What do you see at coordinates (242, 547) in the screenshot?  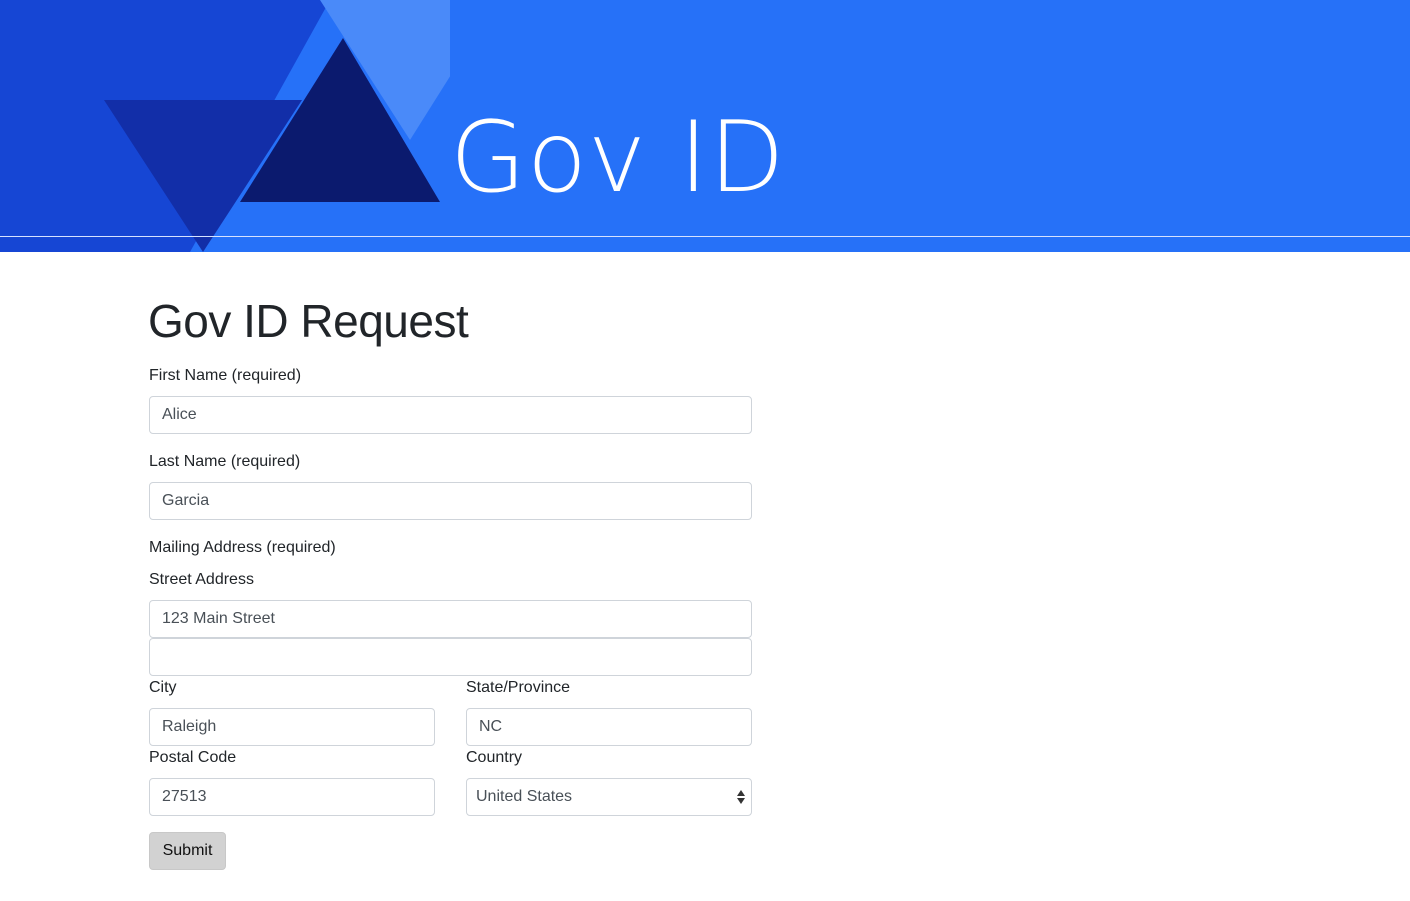 I see `mailing-address-label: Mailing Address (required)` at bounding box center [242, 547].